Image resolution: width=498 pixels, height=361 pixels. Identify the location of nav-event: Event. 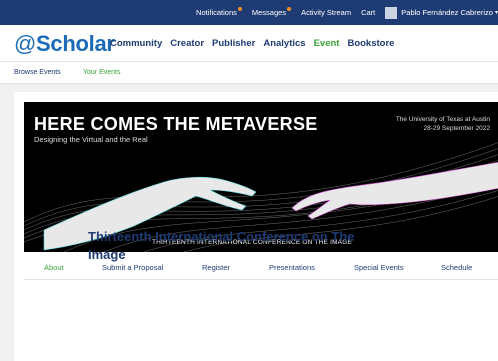
(327, 43).